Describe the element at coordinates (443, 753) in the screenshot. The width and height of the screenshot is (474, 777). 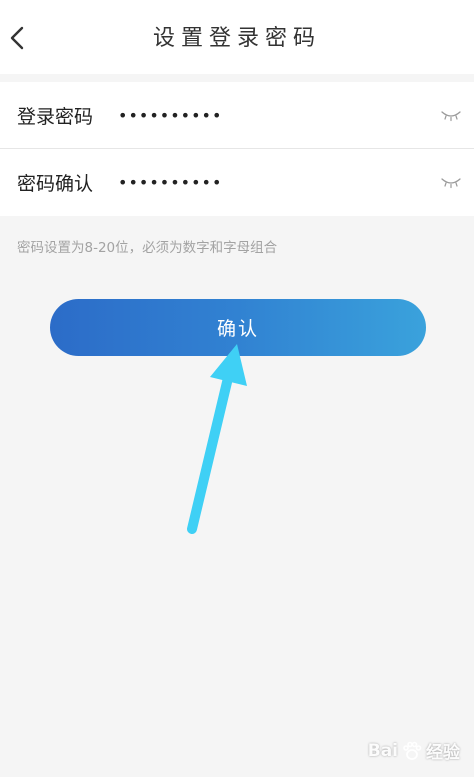
I see `watermark-text-right: 经验` at that location.